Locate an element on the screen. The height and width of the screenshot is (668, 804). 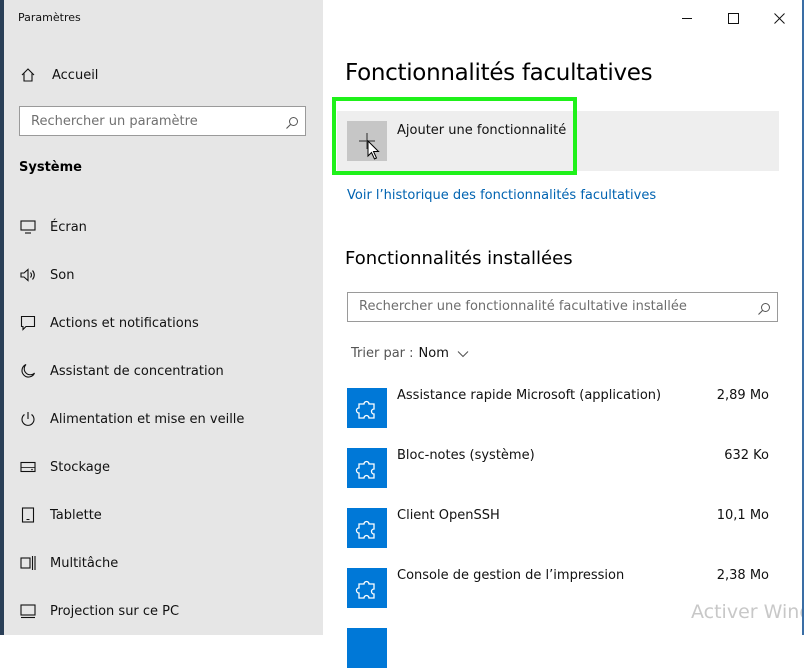
feature-size: 632 Ko is located at coordinates (746, 455).